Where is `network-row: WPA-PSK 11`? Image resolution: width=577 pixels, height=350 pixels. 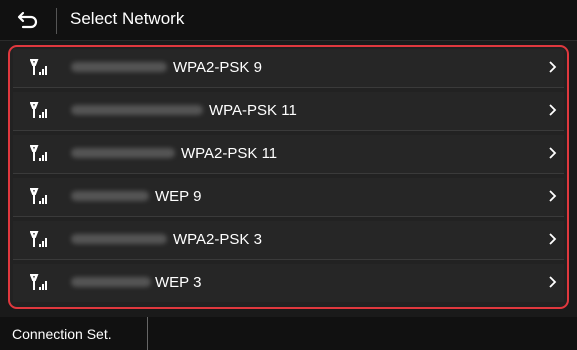 network-row: WPA-PSK 11 is located at coordinates (288, 111).